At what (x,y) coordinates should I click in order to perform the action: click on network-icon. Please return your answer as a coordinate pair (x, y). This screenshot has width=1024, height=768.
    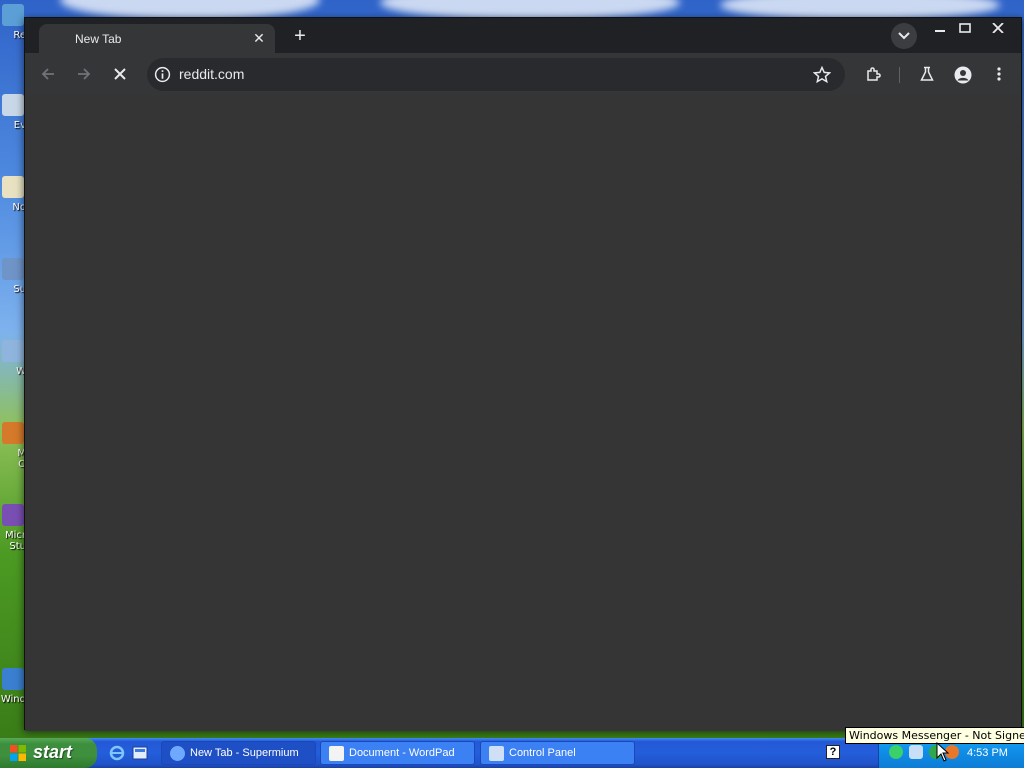
    Looking at the image, I should click on (896, 752).